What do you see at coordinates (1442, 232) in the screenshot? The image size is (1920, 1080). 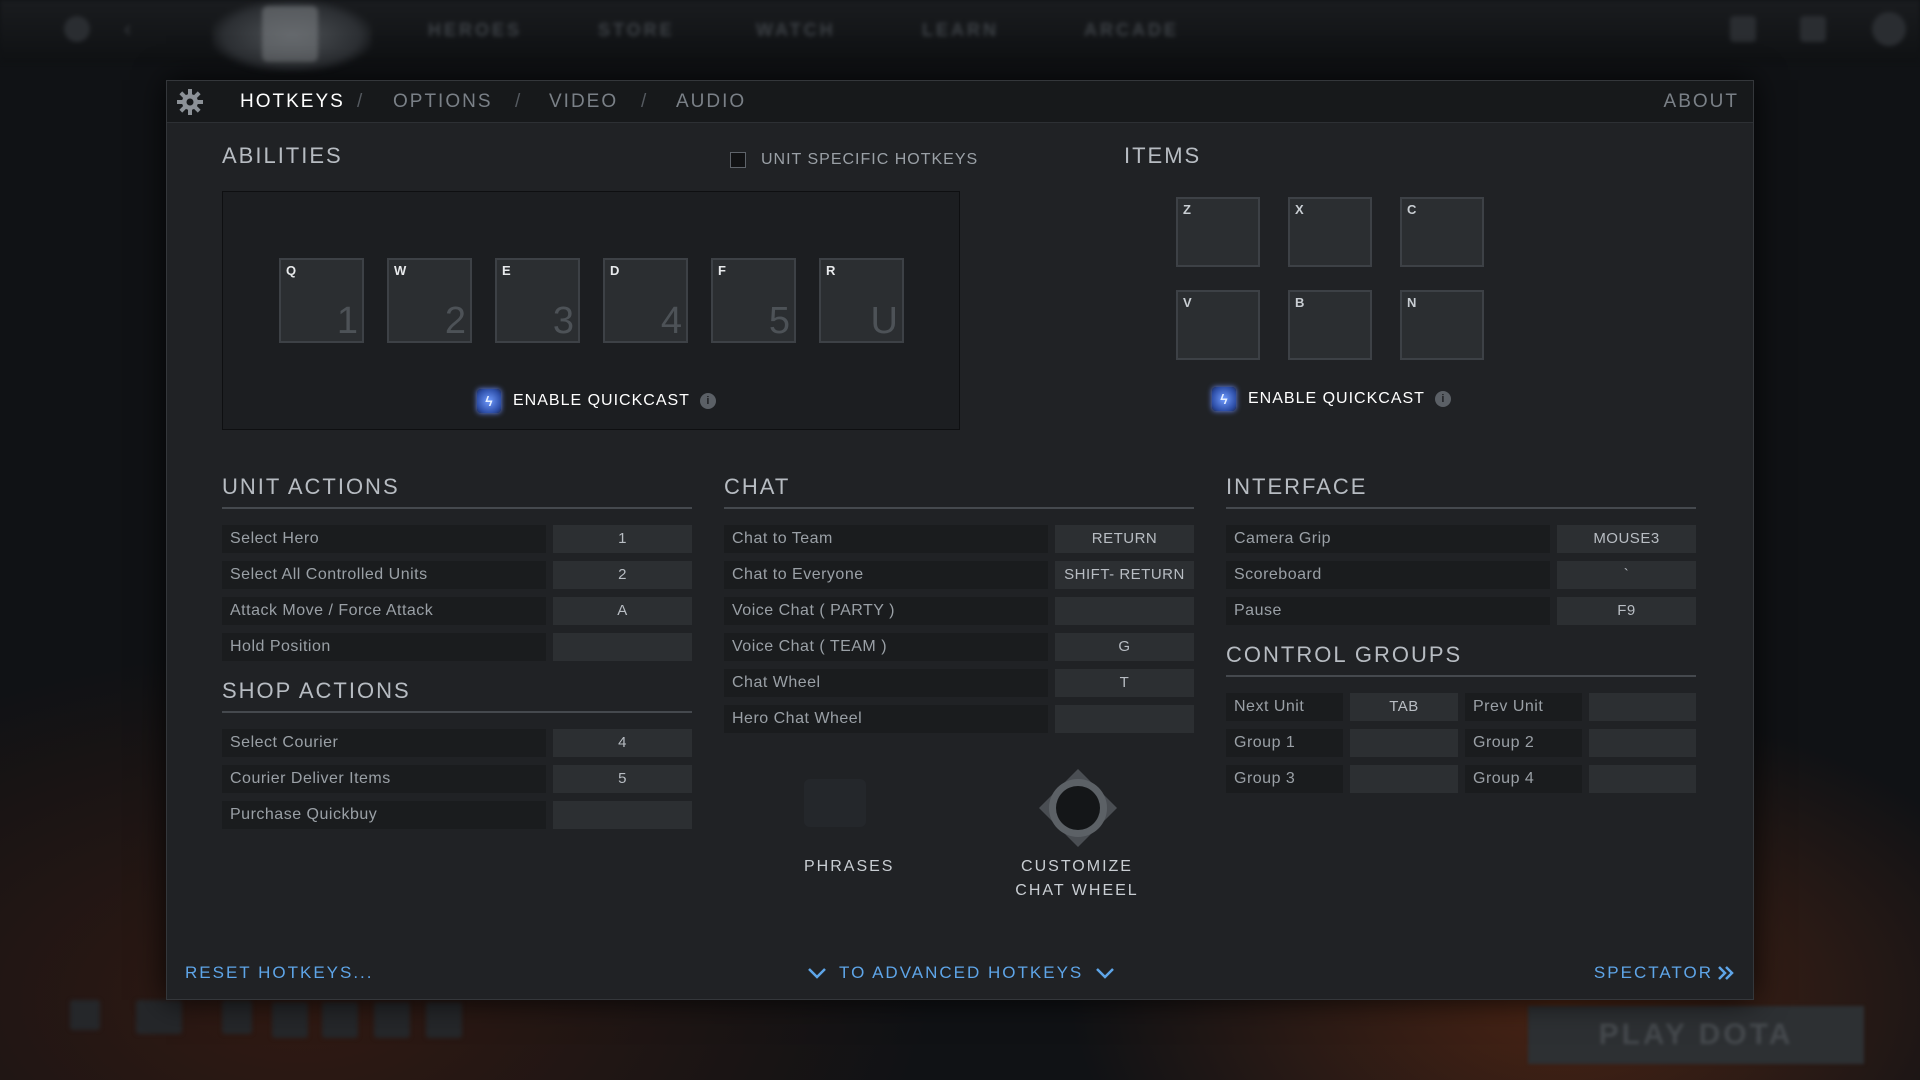 I see `item-slot-c: C` at bounding box center [1442, 232].